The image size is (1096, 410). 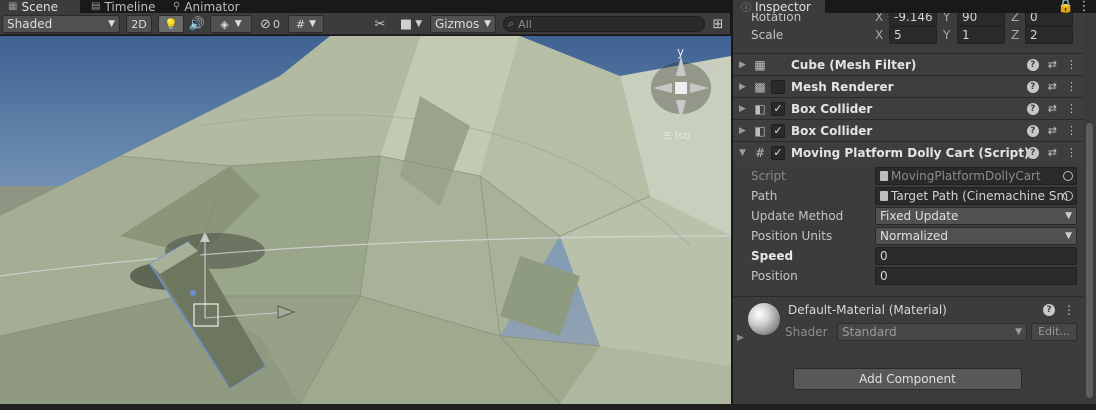 What do you see at coordinates (1059, 310) in the screenshot?
I see `material-actions: ? ⋮` at bounding box center [1059, 310].